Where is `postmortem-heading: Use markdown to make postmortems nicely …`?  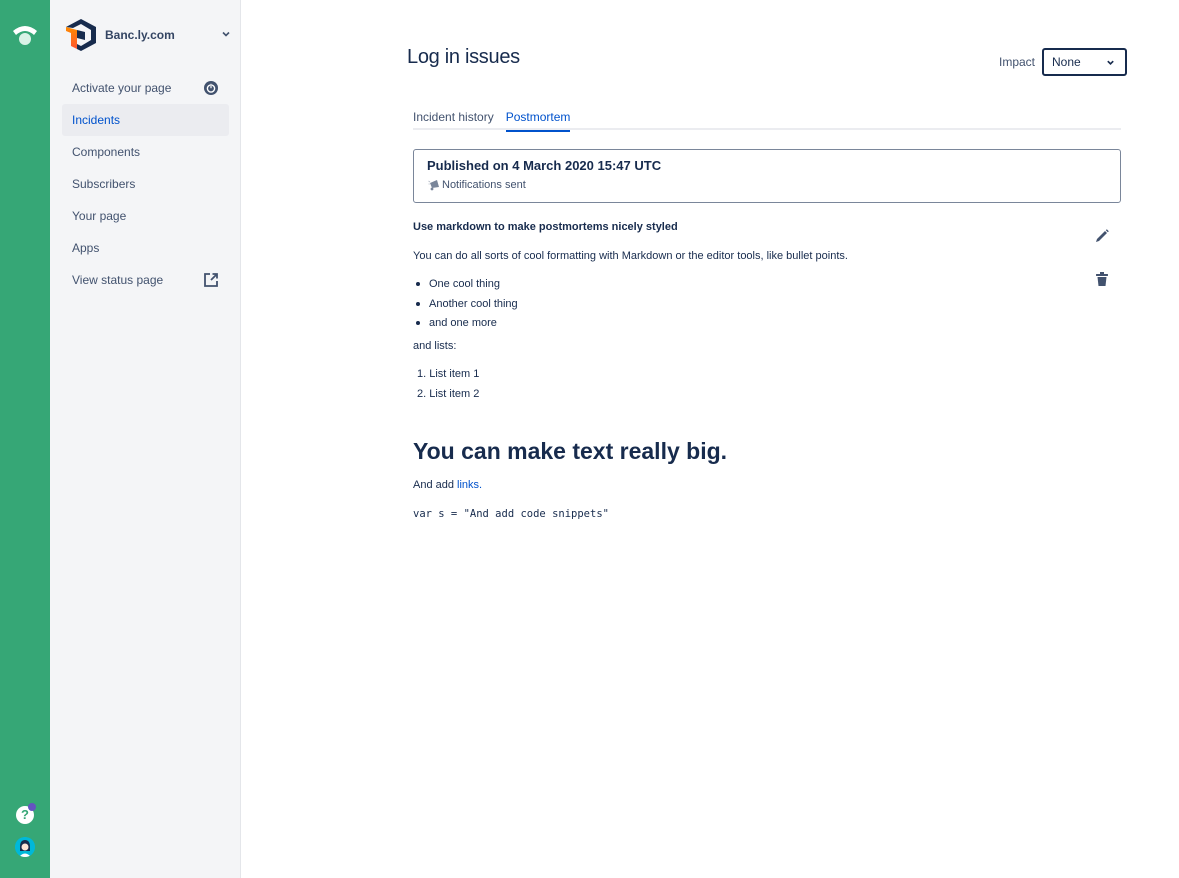 postmortem-heading: Use markdown to make postmortems nicely … is located at coordinates (545, 227).